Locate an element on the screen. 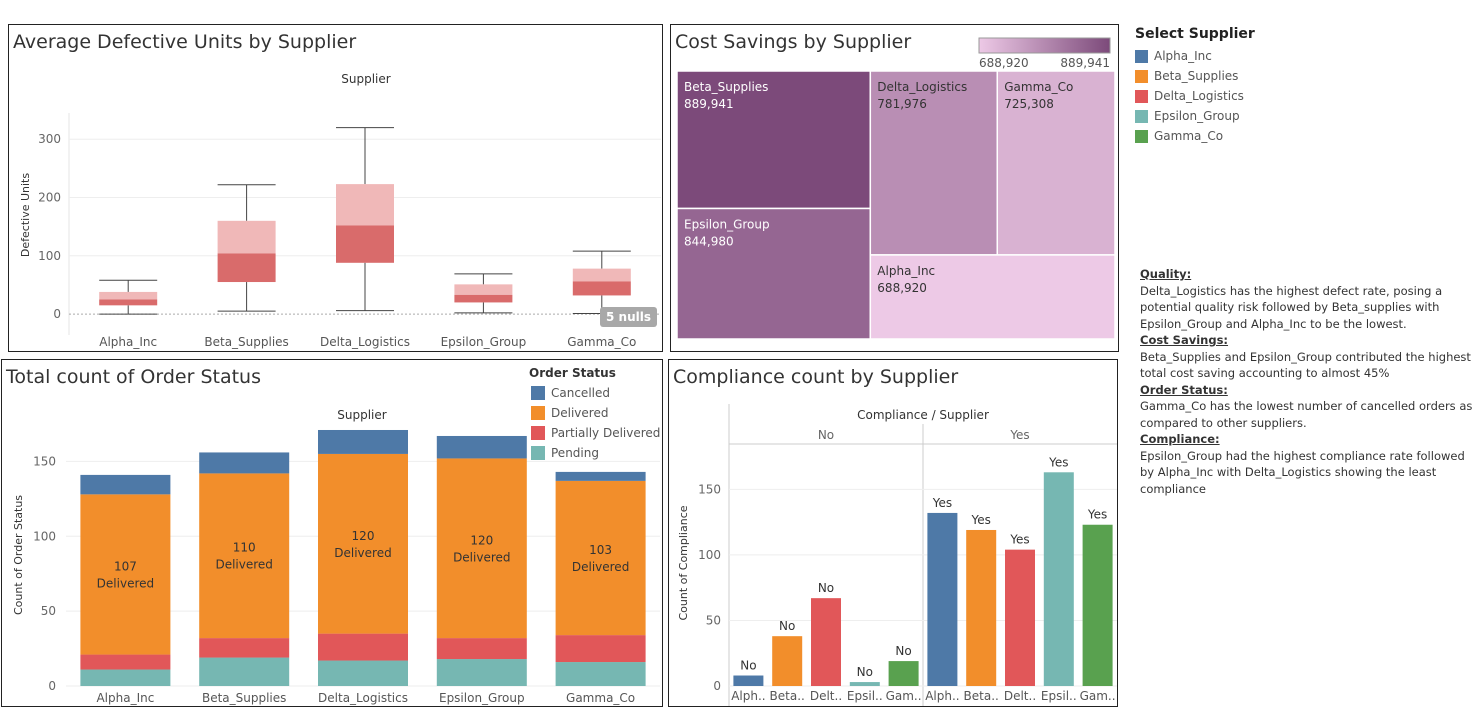  x-tick-label: Delta_Logistics is located at coordinates (365, 342).